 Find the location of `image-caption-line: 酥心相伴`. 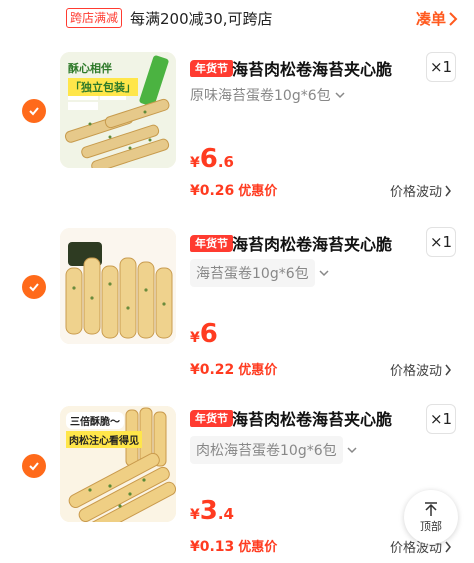

image-caption-line: 酥心相伴 is located at coordinates (90, 68).